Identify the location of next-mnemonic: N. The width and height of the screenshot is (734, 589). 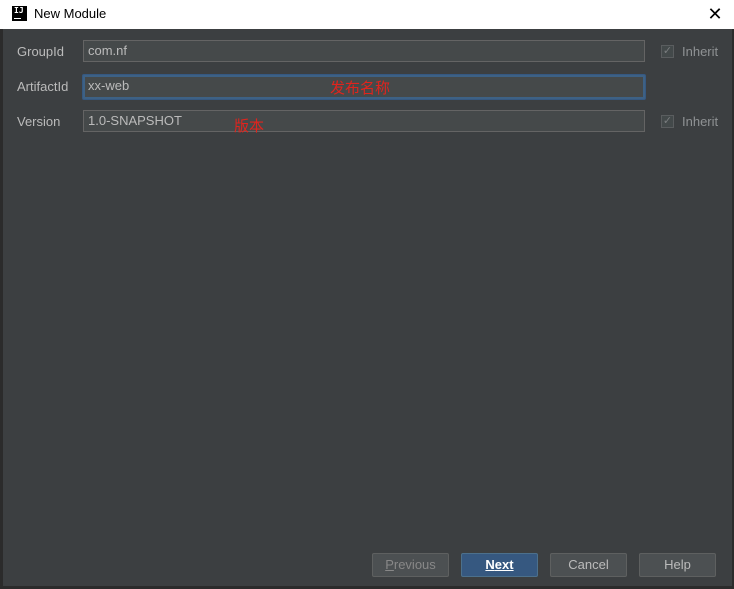
(490, 564).